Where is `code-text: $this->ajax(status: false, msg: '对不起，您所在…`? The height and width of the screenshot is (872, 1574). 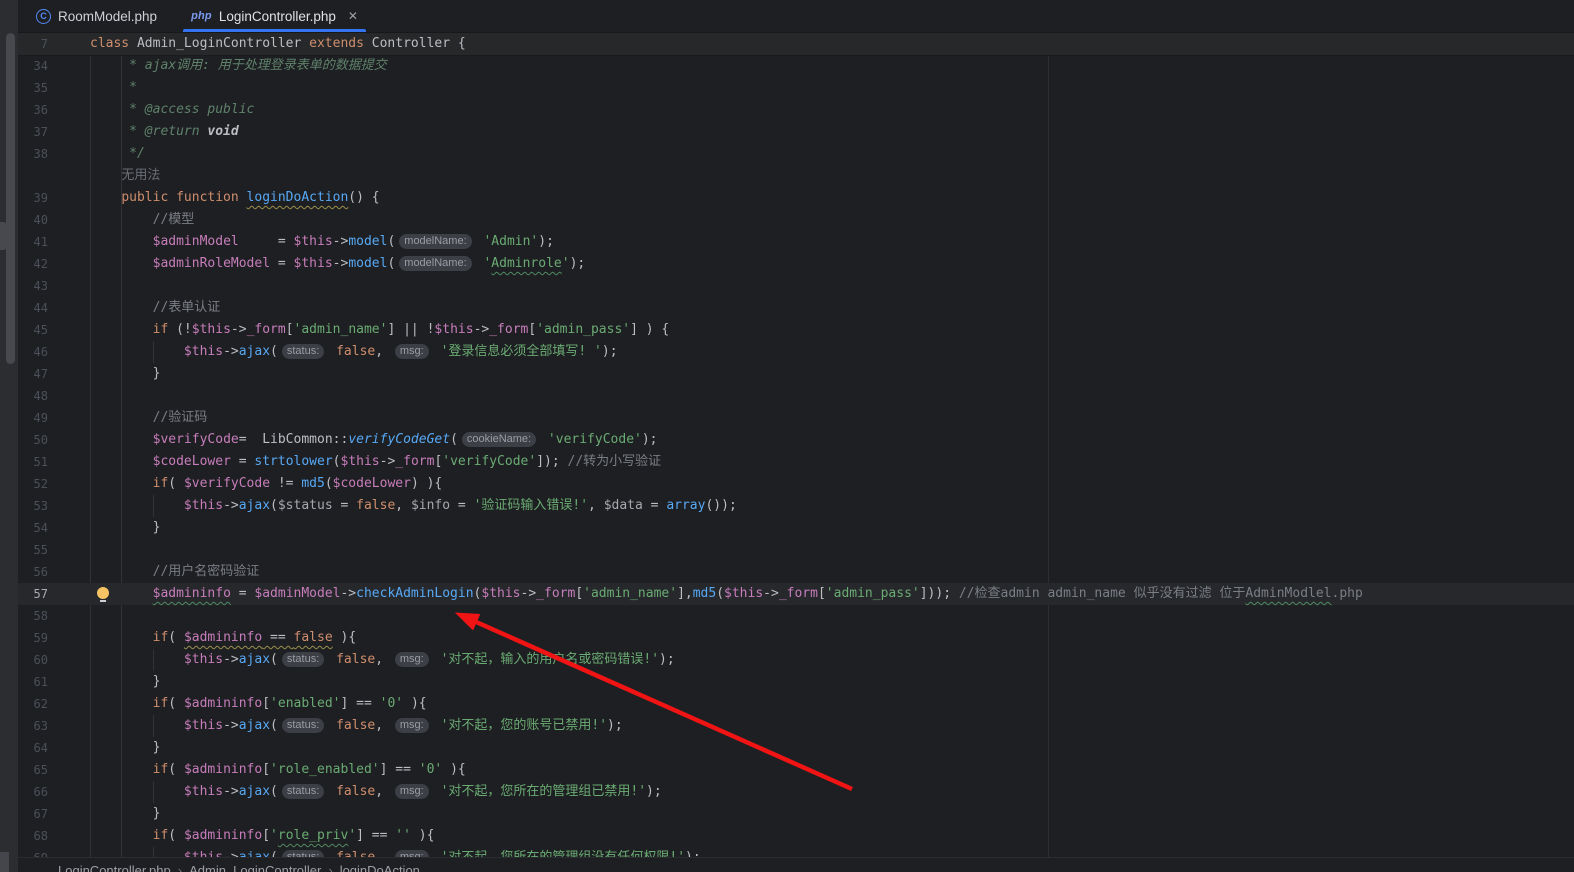 code-text: $this->ajax(status: false, msg: '对不起，您所在… is located at coordinates (422, 791).